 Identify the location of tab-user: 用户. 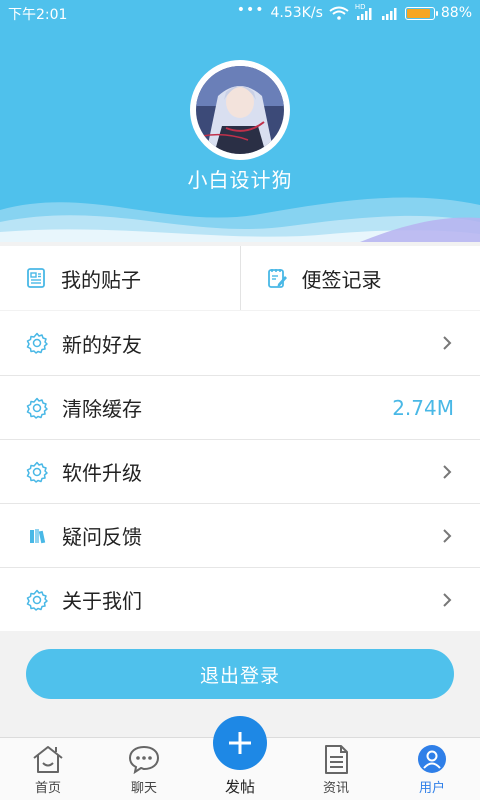
(432, 769).